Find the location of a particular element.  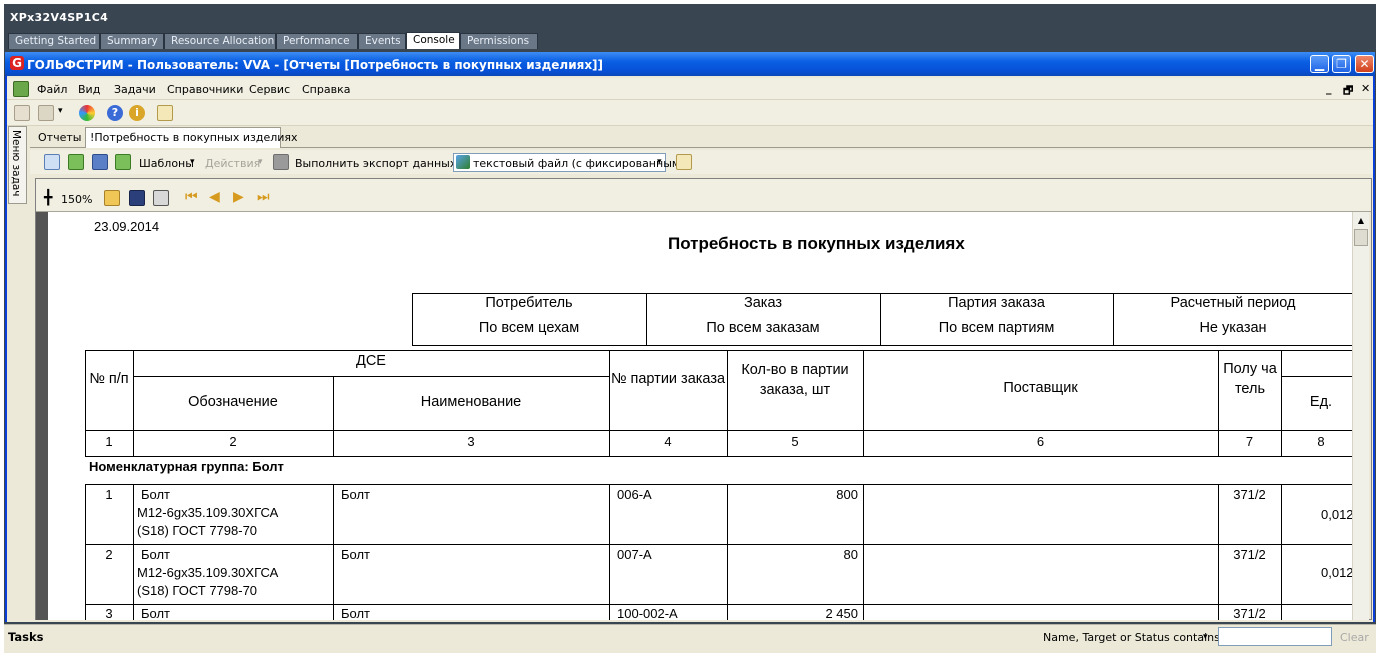

tab-getting-started: Getting Started is located at coordinates (54, 41).